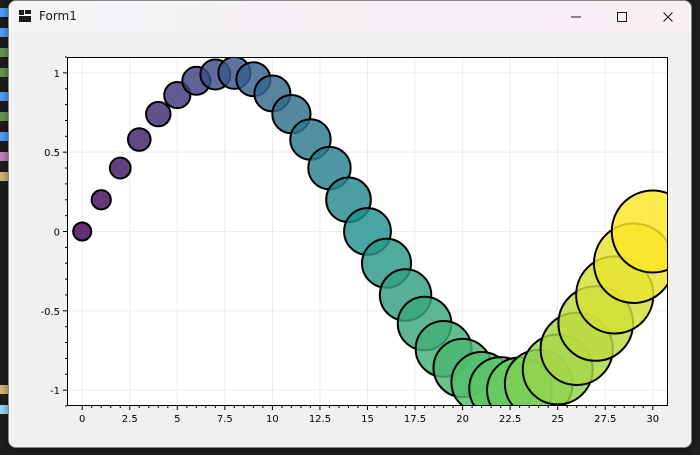 The image size is (700, 455). What do you see at coordinates (320, 419) in the screenshot?
I see `x-tick-label: 12.5` at bounding box center [320, 419].